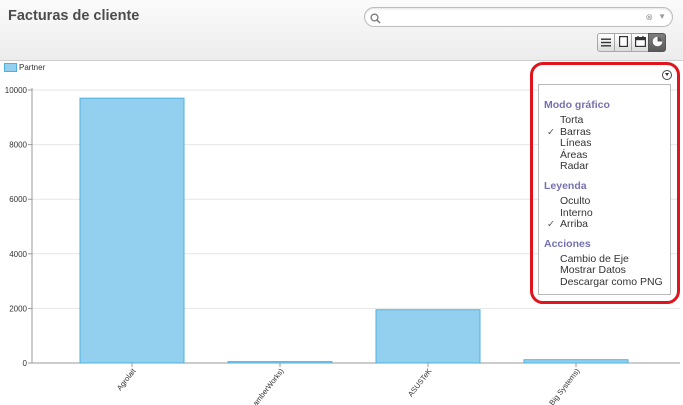 This screenshot has width=683, height=405. I want to click on form-view-button, so click(623, 42).